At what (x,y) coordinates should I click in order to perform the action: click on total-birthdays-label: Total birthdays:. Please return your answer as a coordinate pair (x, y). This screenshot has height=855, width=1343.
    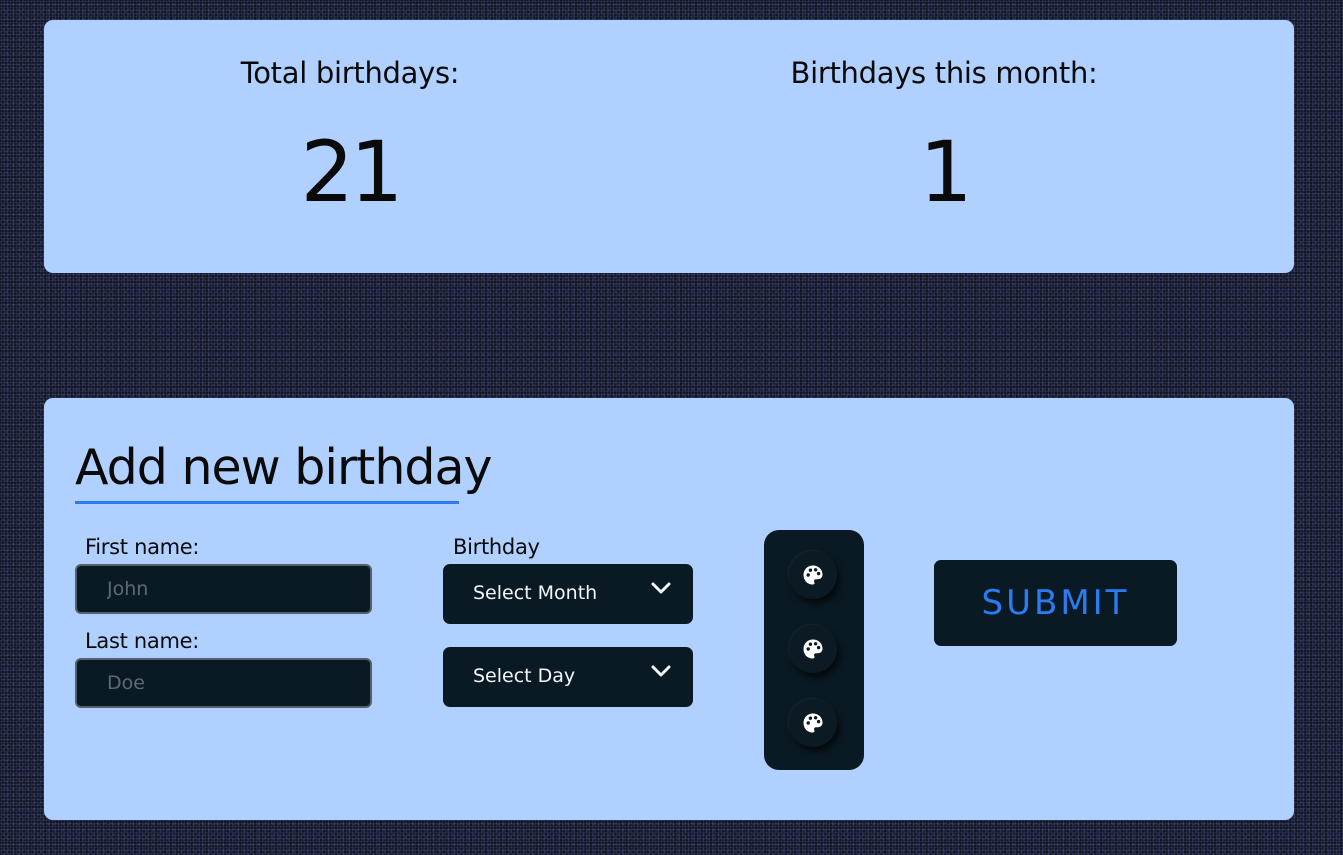
    Looking at the image, I should click on (350, 73).